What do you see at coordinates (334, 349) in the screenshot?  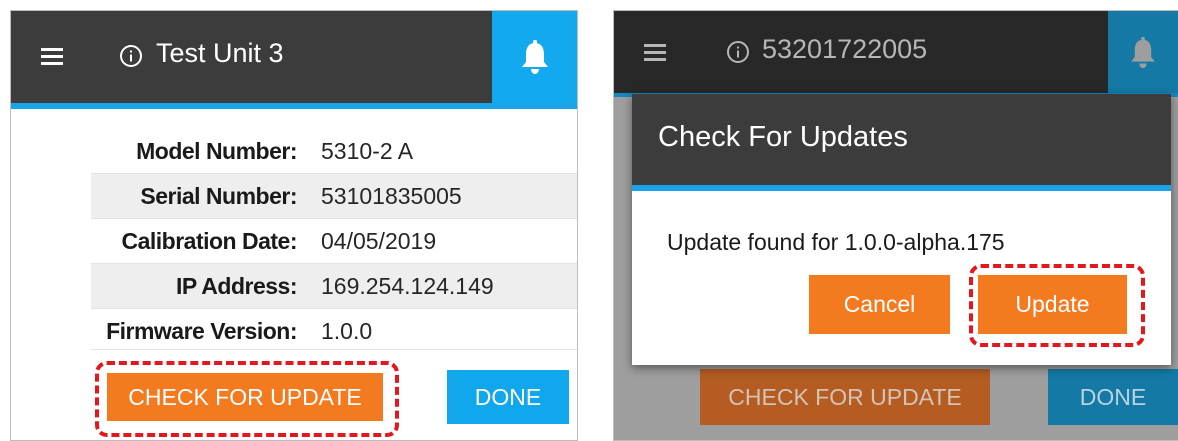 I see `table-divider` at bounding box center [334, 349].